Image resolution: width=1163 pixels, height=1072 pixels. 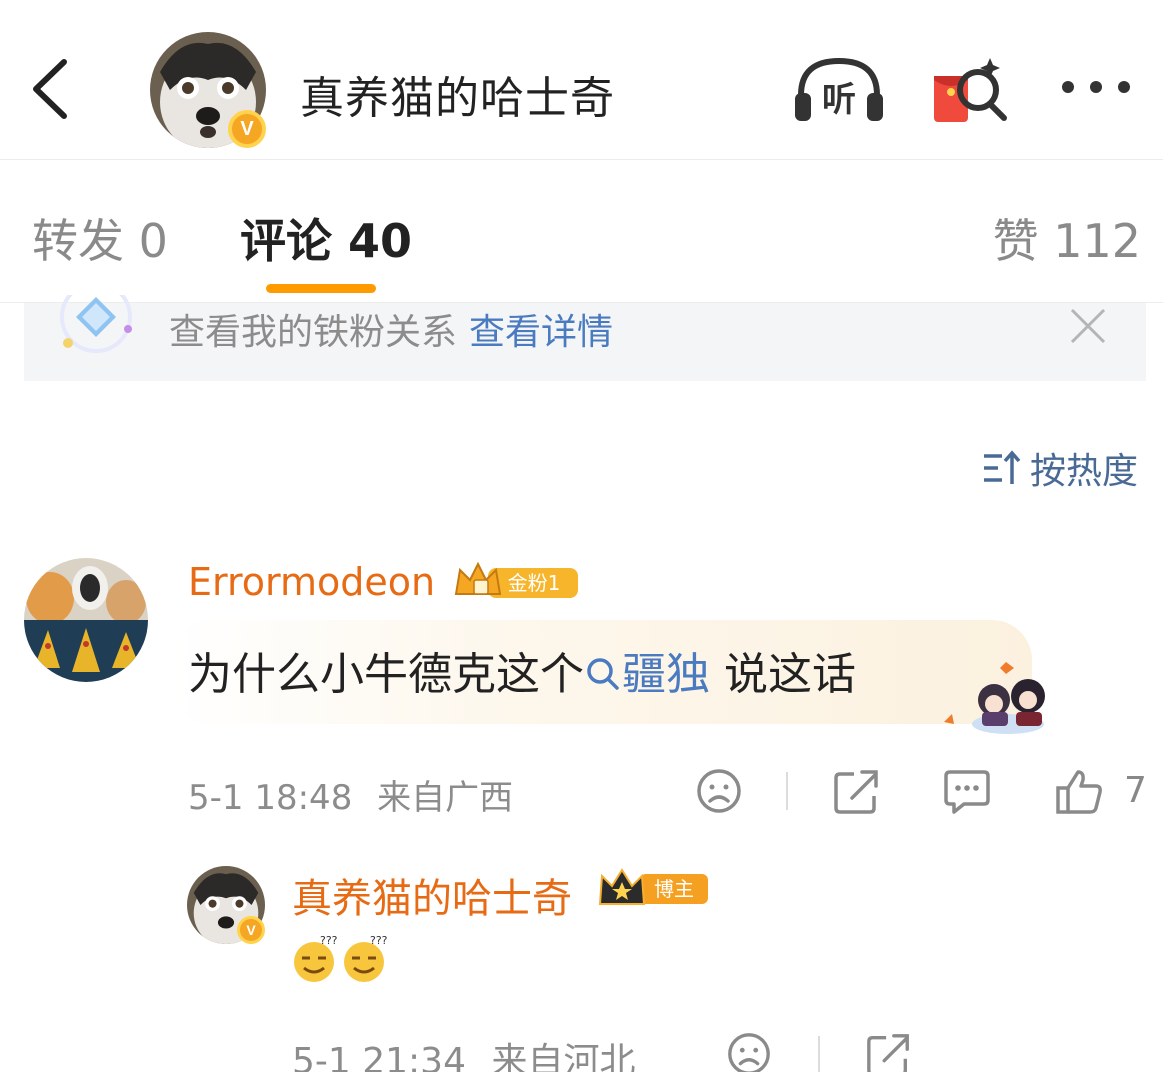 I want to click on commenter-avatar, so click(x=86, y=620).